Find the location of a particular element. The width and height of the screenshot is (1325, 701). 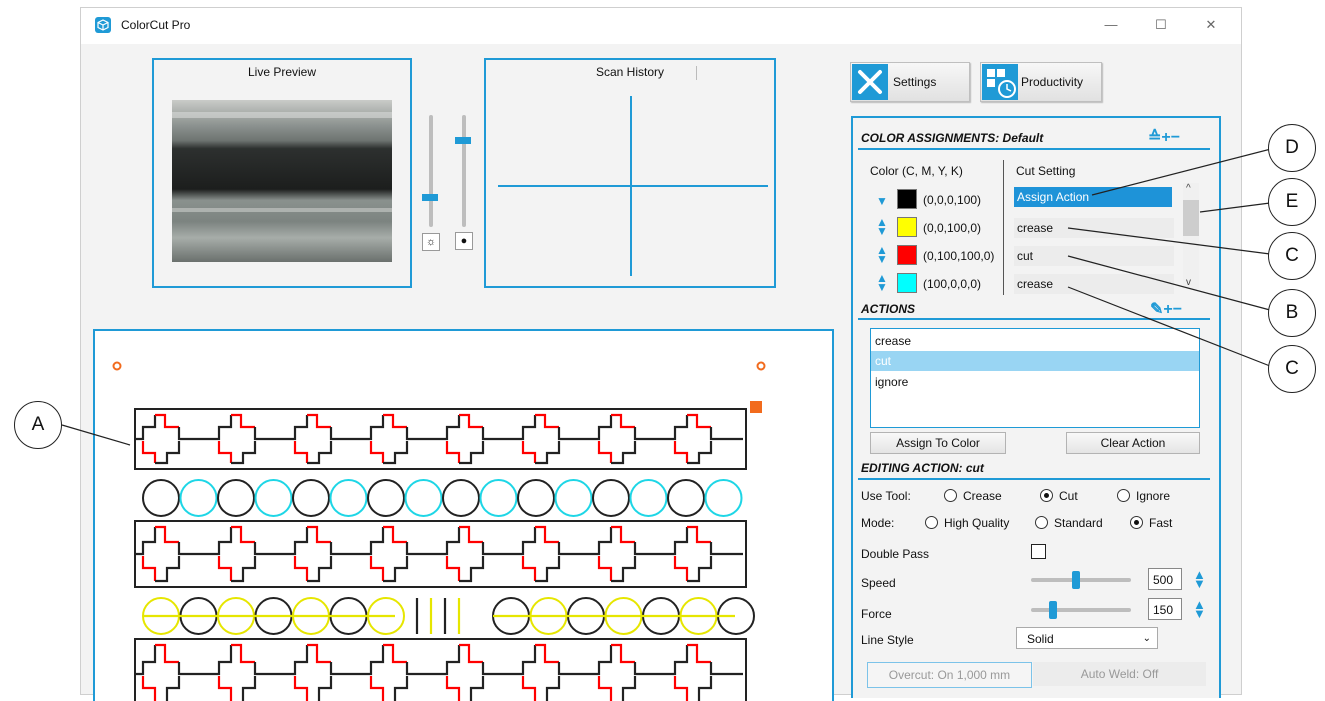

callout-e: E is located at coordinates (1292, 202).